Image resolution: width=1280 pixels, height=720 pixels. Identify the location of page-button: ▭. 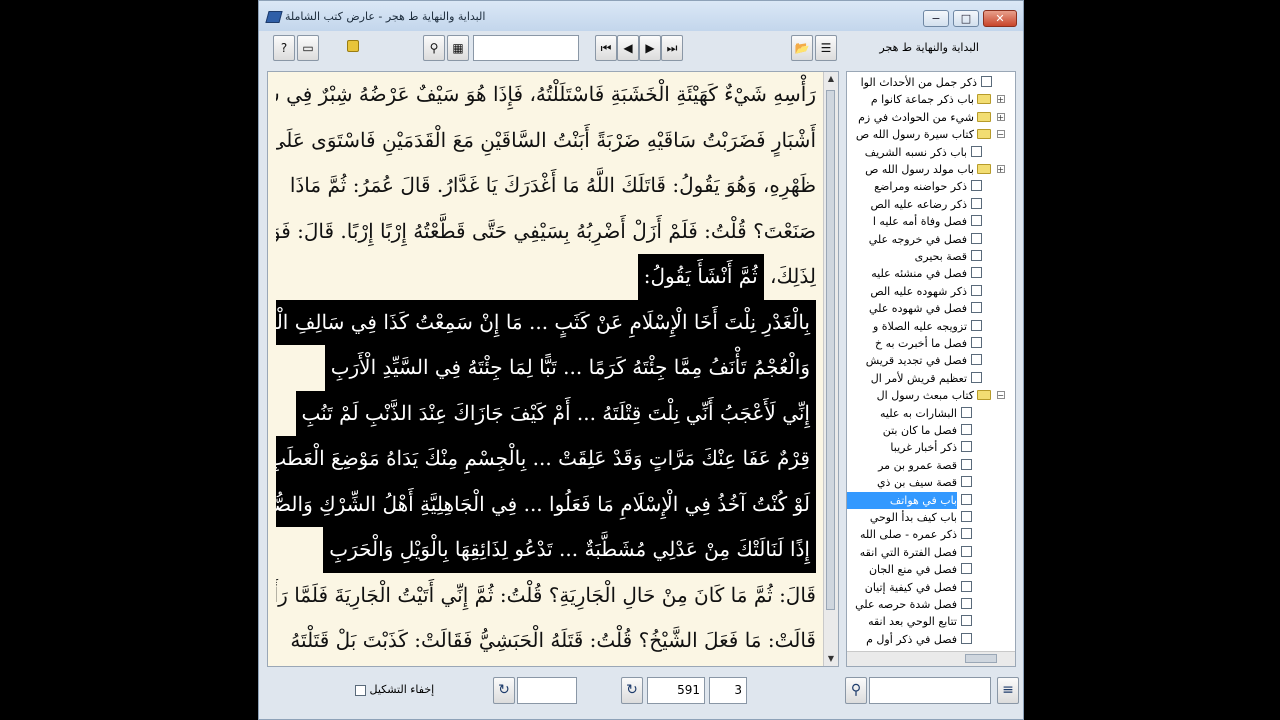
(308, 48).